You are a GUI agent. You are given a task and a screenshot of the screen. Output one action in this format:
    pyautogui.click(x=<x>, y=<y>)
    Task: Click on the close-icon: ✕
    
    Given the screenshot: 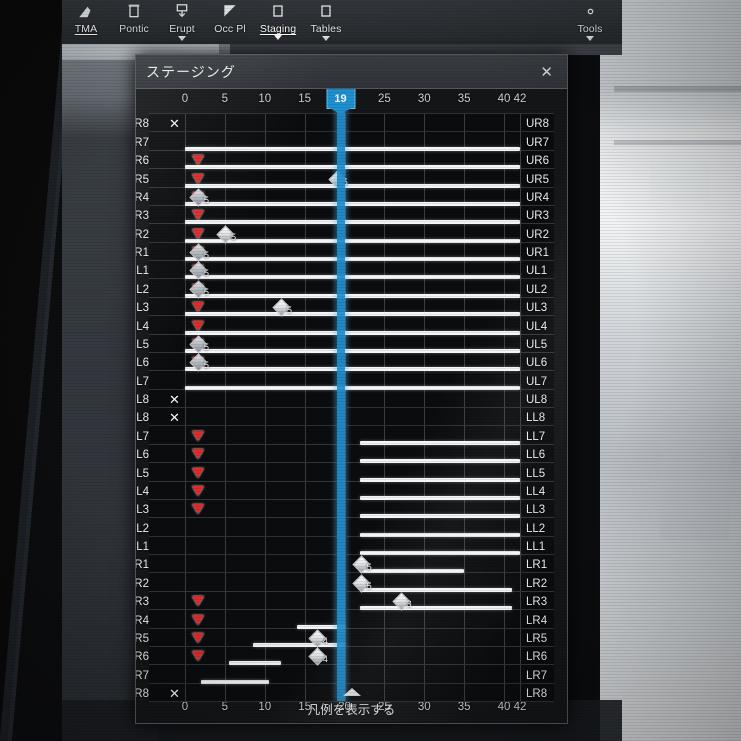 What is the action you would take?
    pyautogui.click(x=546, y=72)
    